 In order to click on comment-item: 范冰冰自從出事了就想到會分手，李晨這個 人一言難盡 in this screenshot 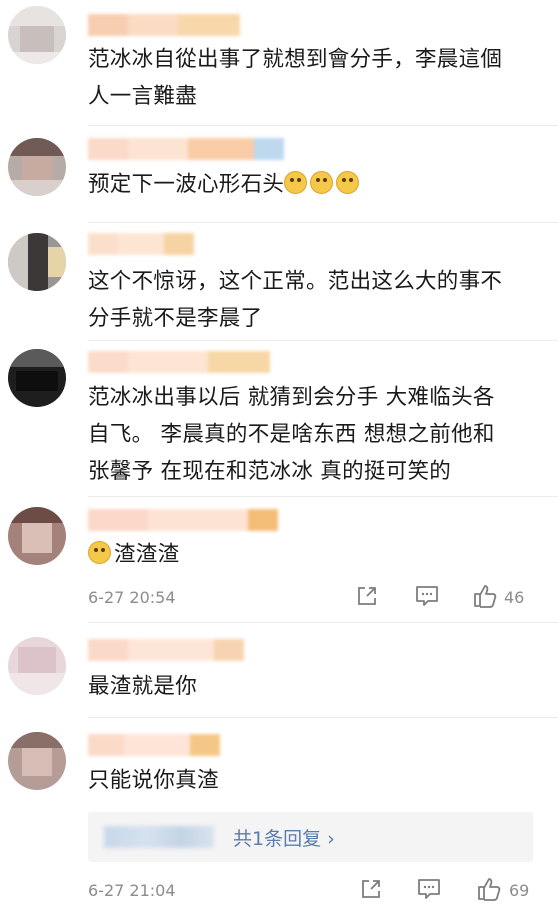, I will do `click(279, 62)`.